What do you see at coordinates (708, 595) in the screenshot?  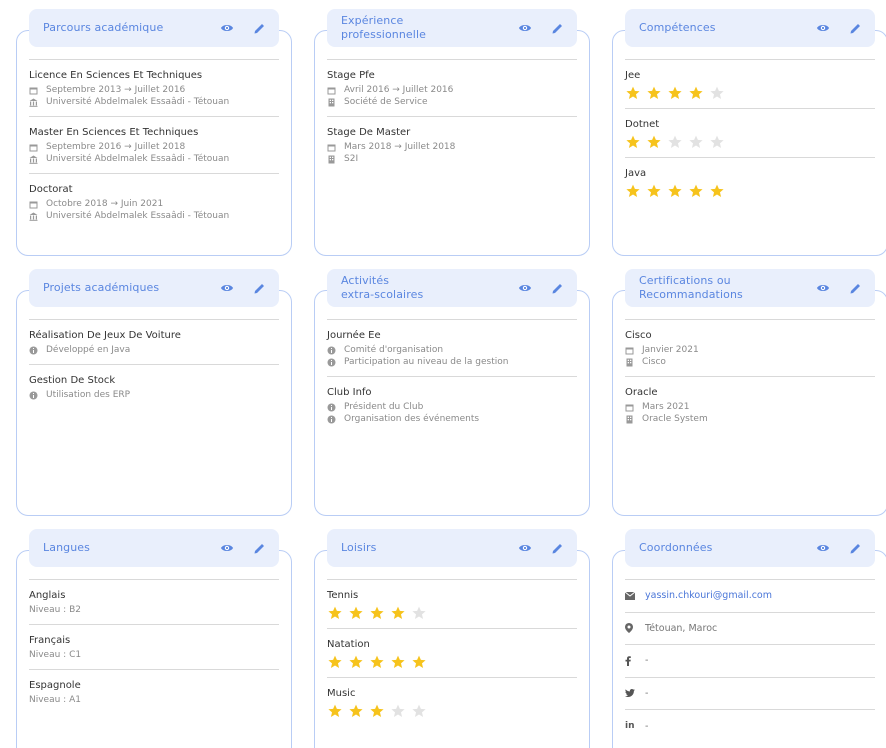 I see `email-link: yassin.chkouri@gmail.com` at bounding box center [708, 595].